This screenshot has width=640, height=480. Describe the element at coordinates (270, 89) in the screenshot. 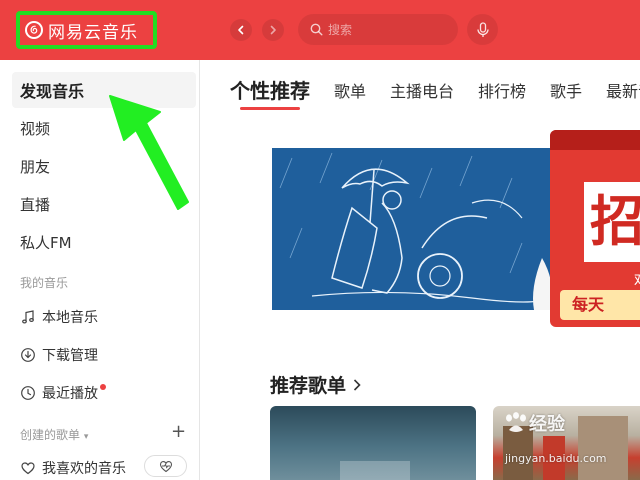

I see `tab-personalized-recommend: 个性推荐` at that location.